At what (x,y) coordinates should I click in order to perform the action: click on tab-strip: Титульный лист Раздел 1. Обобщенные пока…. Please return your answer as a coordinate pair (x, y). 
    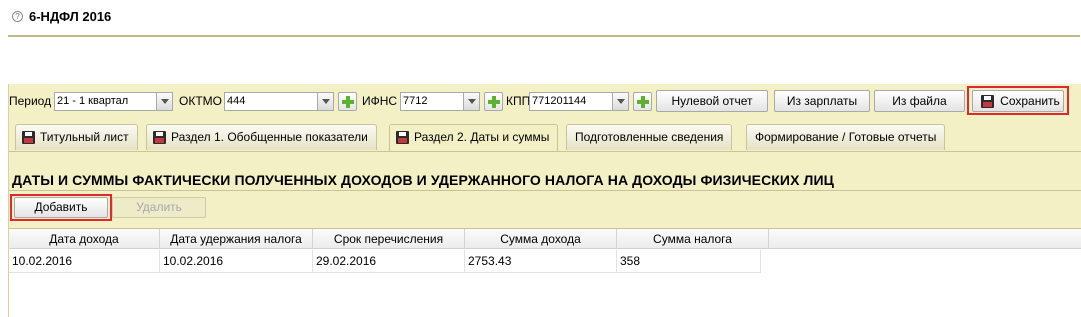
    Looking at the image, I should click on (545, 137).